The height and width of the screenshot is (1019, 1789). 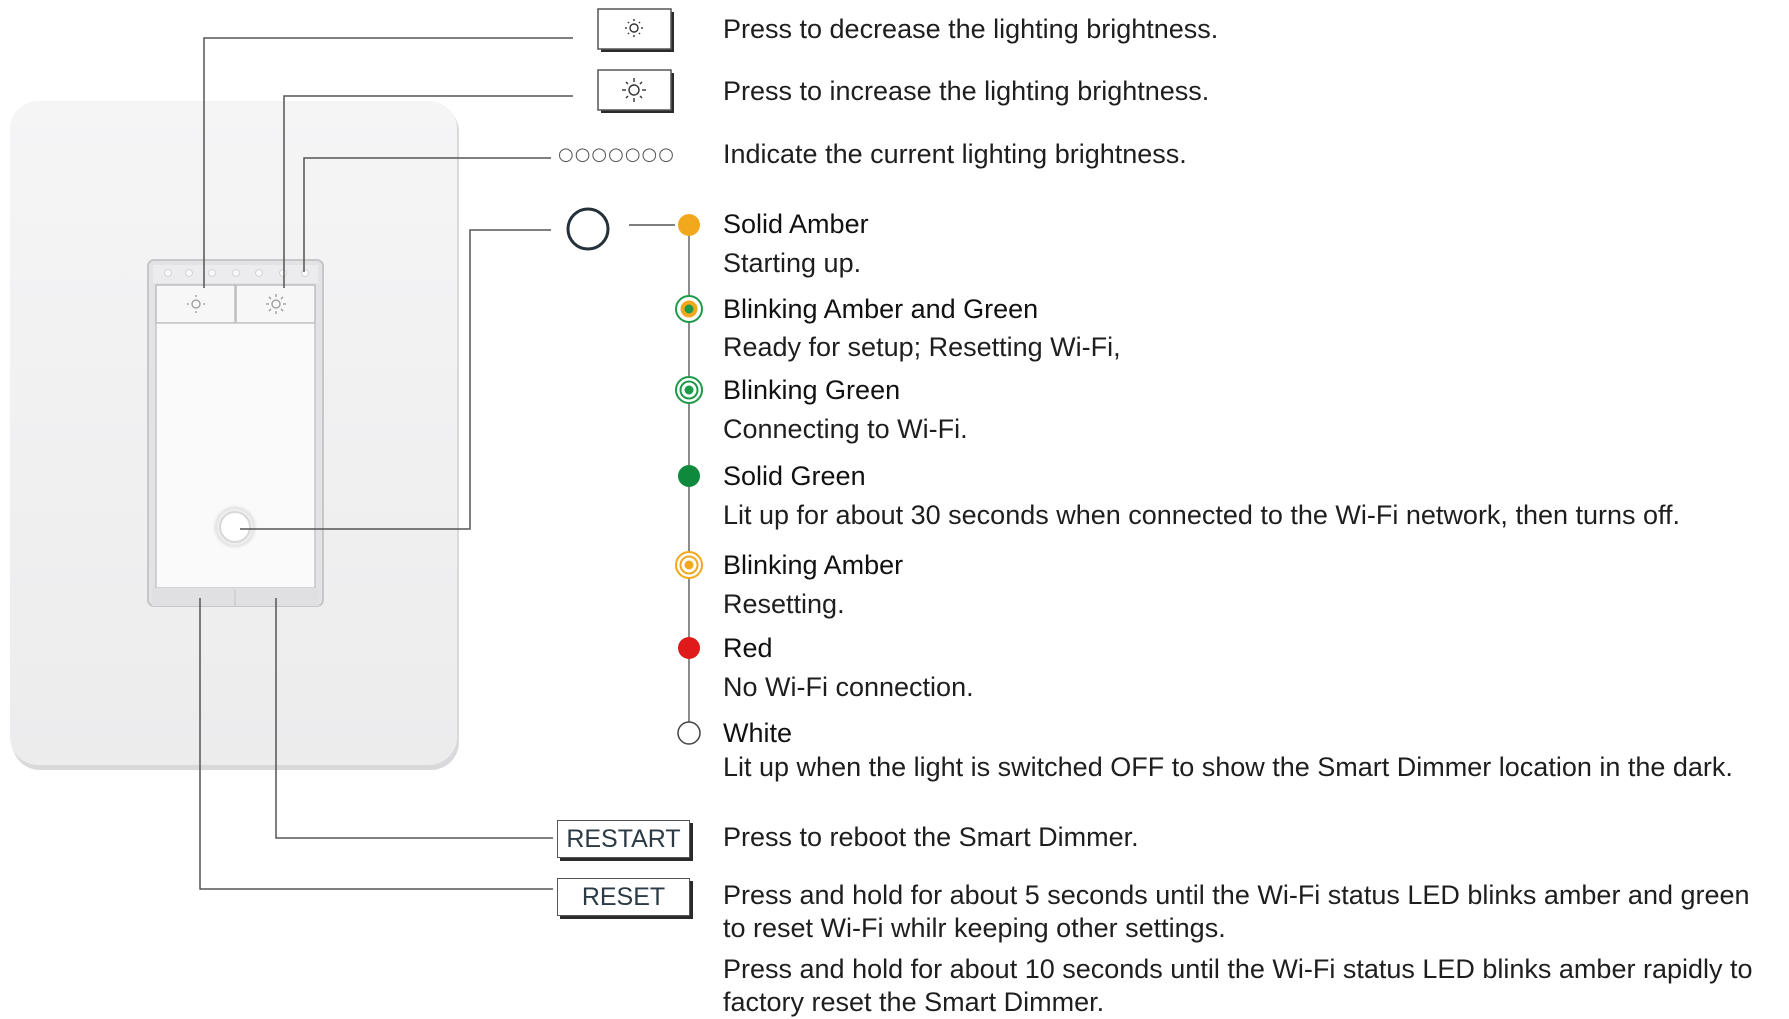 I want to click on led-state-title: Blinking Amber, so click(x=813, y=565).